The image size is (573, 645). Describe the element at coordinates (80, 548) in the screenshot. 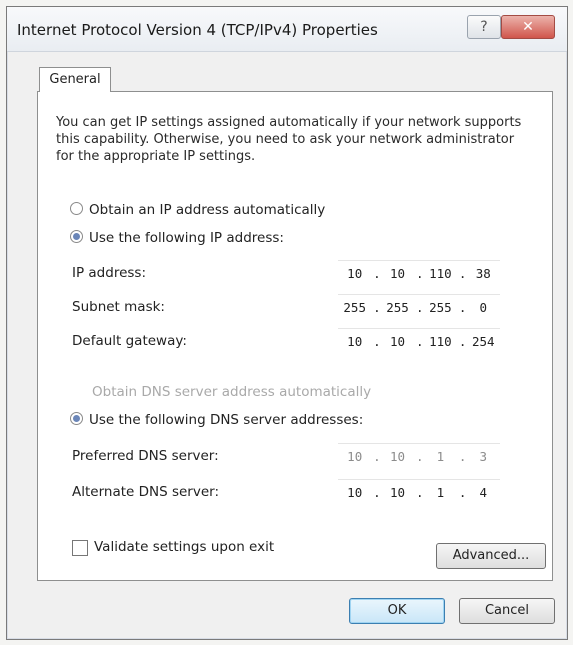

I see `validate-checkbox` at that location.